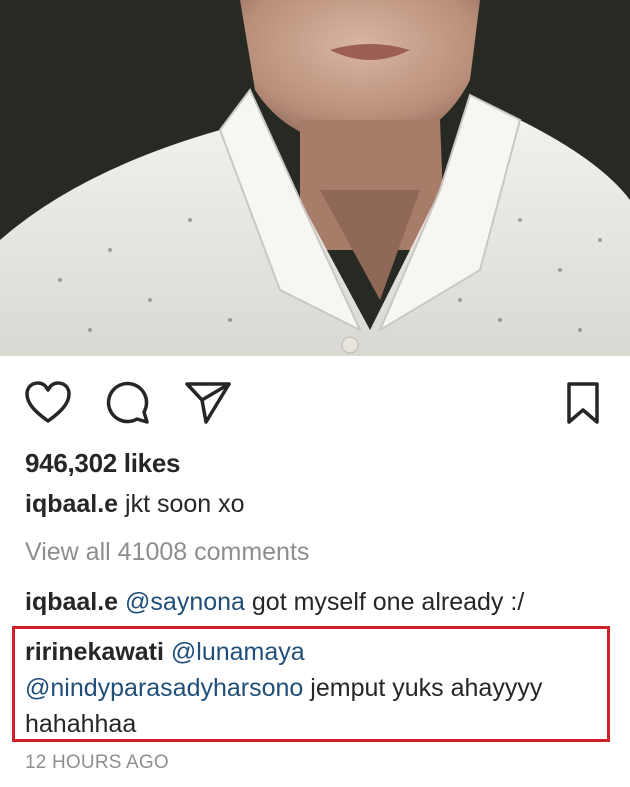  What do you see at coordinates (94, 652) in the screenshot?
I see `comment-username: ririnekawati` at bounding box center [94, 652].